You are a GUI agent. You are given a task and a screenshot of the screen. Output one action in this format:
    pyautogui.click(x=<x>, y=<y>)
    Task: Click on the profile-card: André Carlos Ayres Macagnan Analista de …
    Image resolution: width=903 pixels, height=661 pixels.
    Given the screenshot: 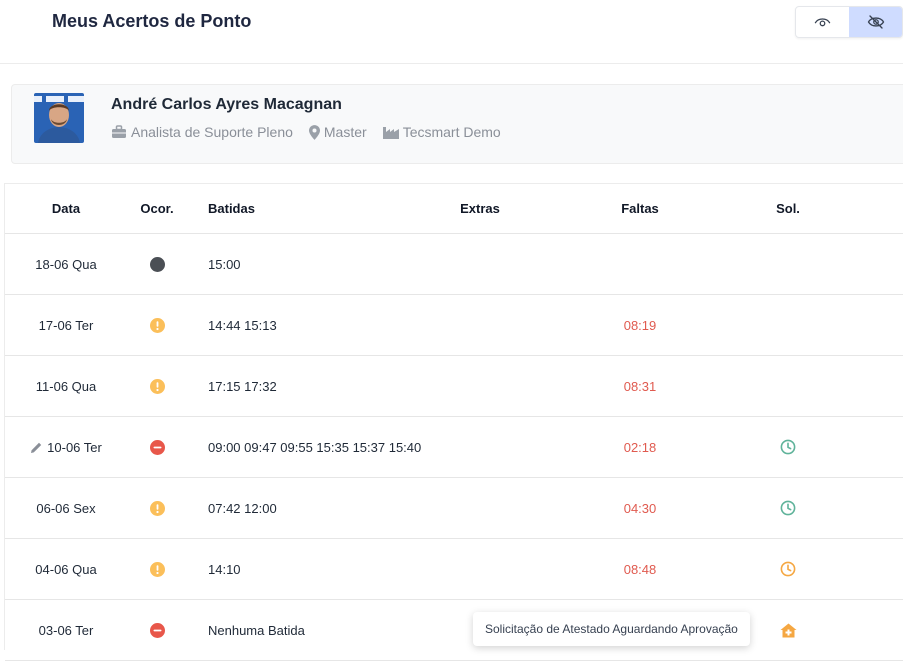 What is the action you would take?
    pyautogui.click(x=457, y=124)
    